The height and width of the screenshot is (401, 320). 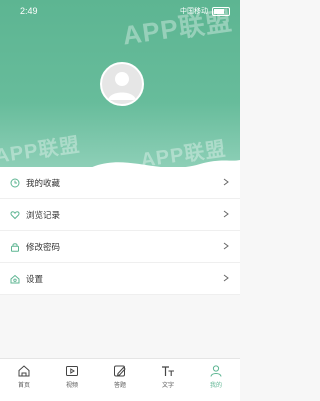 I want to click on tab-quiz: 答题, so click(x=120, y=380).